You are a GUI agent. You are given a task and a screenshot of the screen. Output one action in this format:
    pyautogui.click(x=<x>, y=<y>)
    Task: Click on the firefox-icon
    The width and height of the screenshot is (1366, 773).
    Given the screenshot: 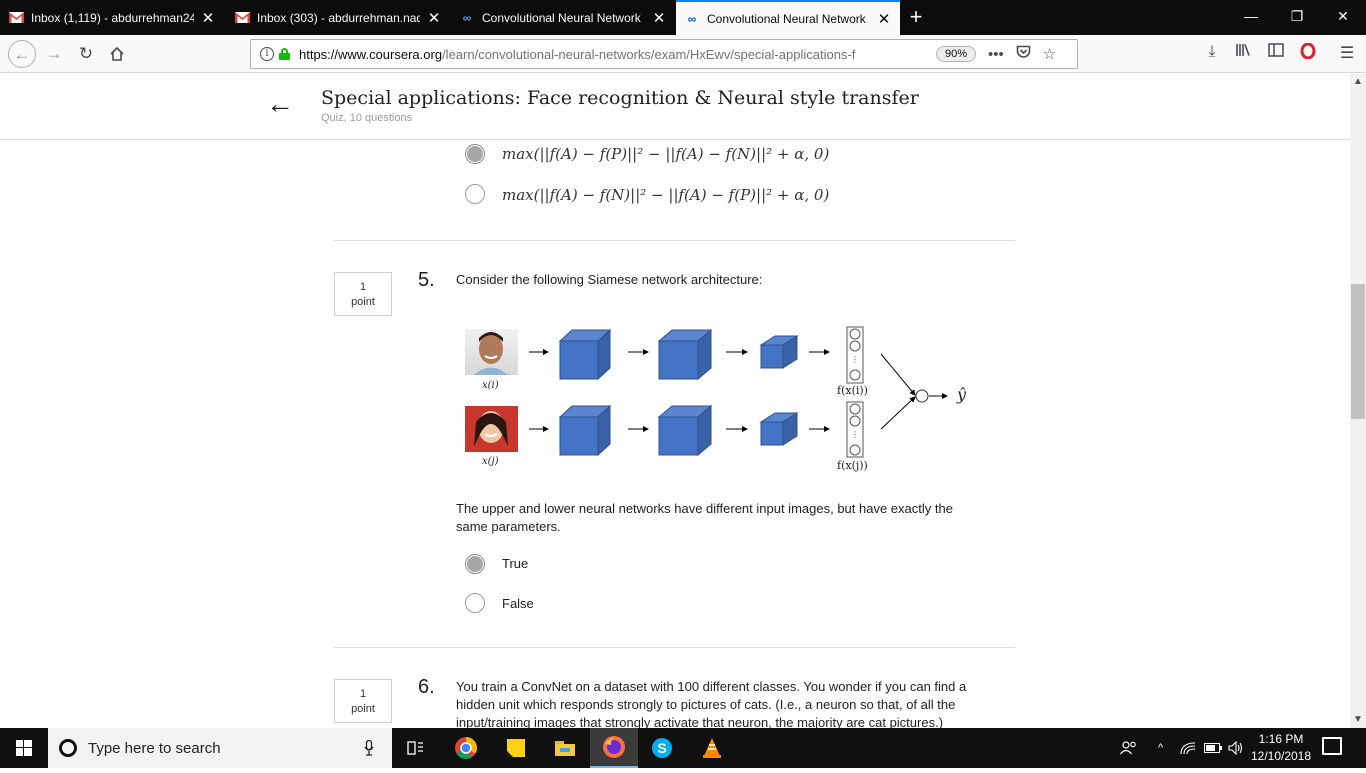 What is the action you would take?
    pyautogui.click(x=614, y=748)
    